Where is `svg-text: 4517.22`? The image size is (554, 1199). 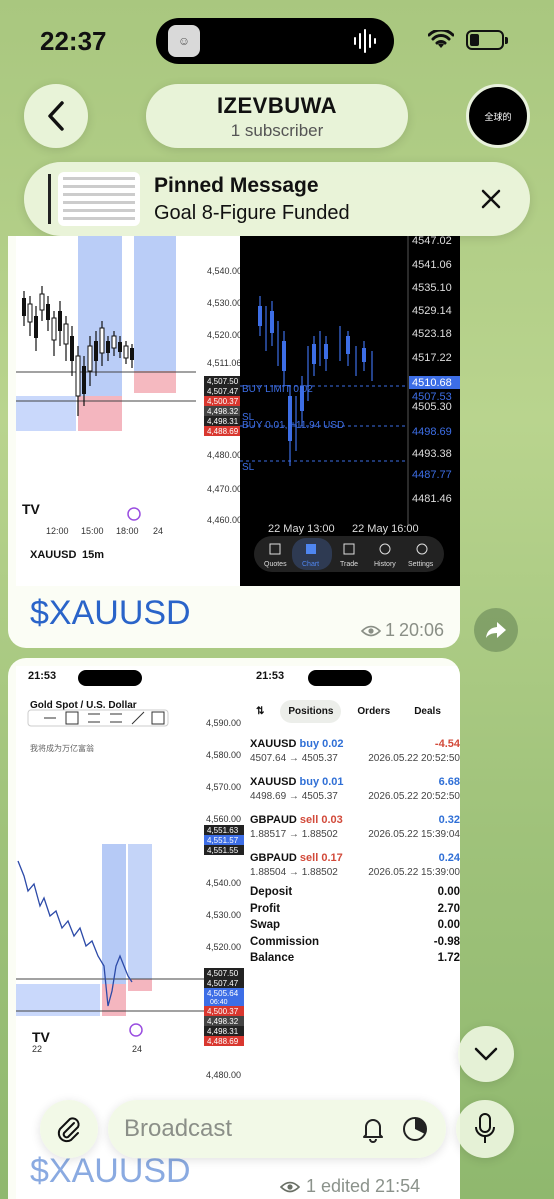 svg-text: 4517.22 is located at coordinates (432, 358).